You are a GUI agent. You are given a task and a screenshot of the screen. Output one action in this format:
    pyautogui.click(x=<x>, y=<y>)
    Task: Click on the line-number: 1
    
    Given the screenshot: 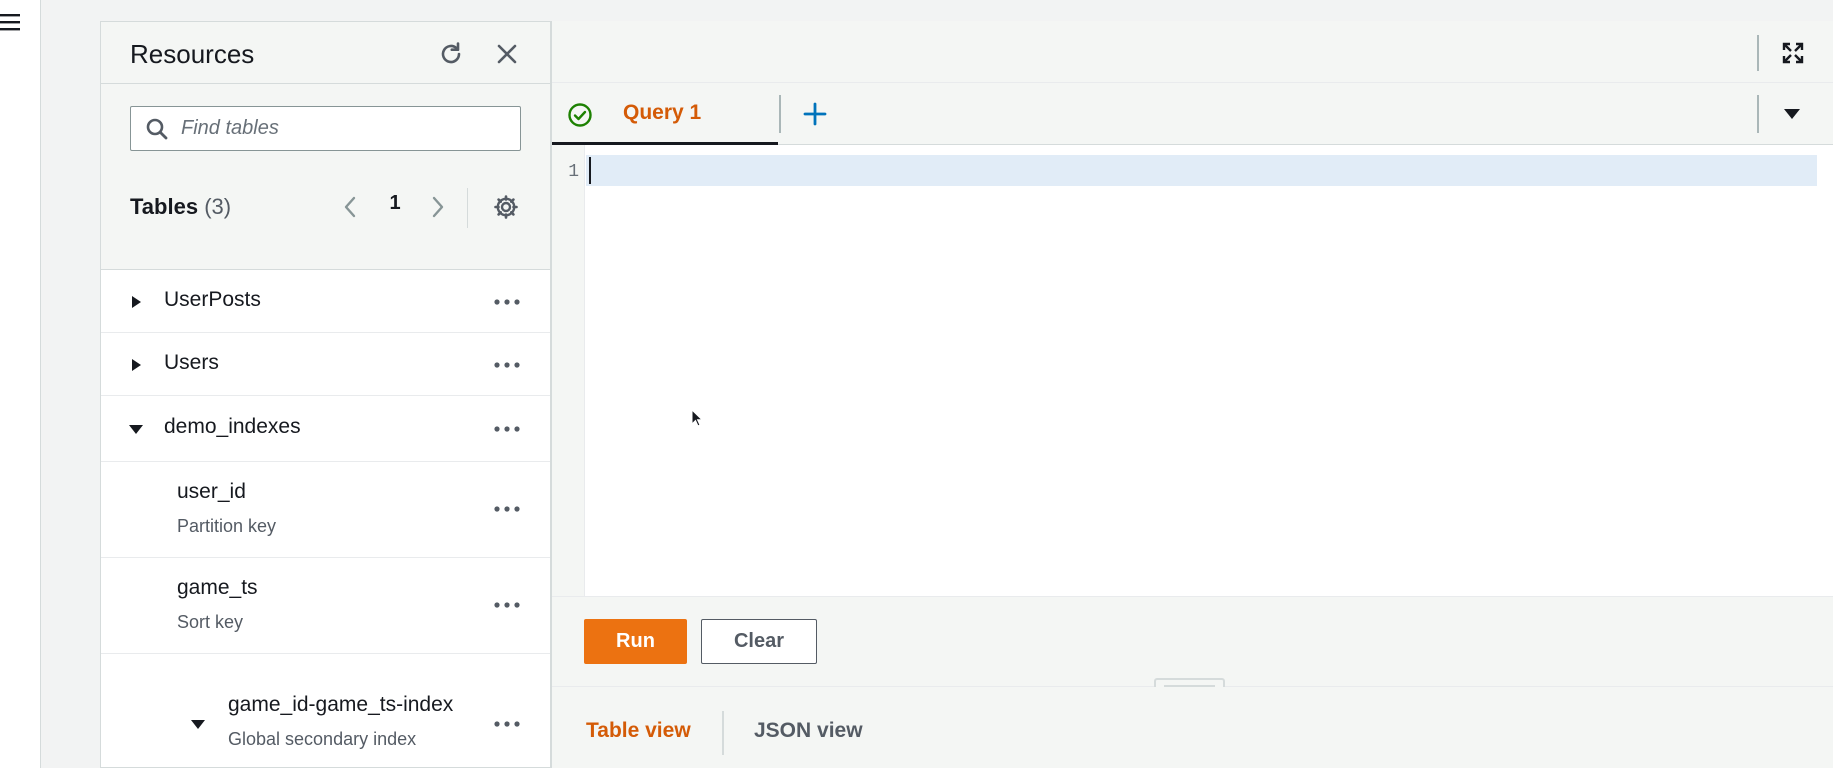 What is the action you would take?
    pyautogui.click(x=573, y=172)
    